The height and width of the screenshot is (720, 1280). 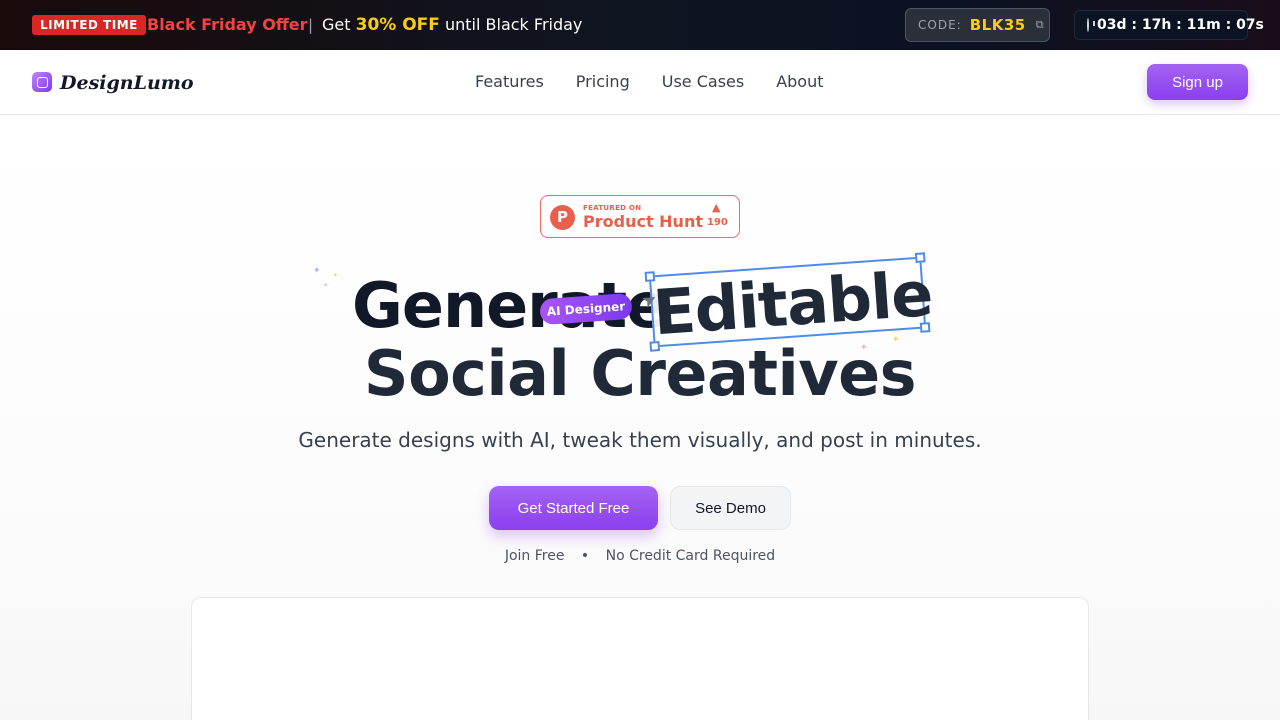 I want to click on headline-social-creatives: Social Creatives, so click(x=640, y=373).